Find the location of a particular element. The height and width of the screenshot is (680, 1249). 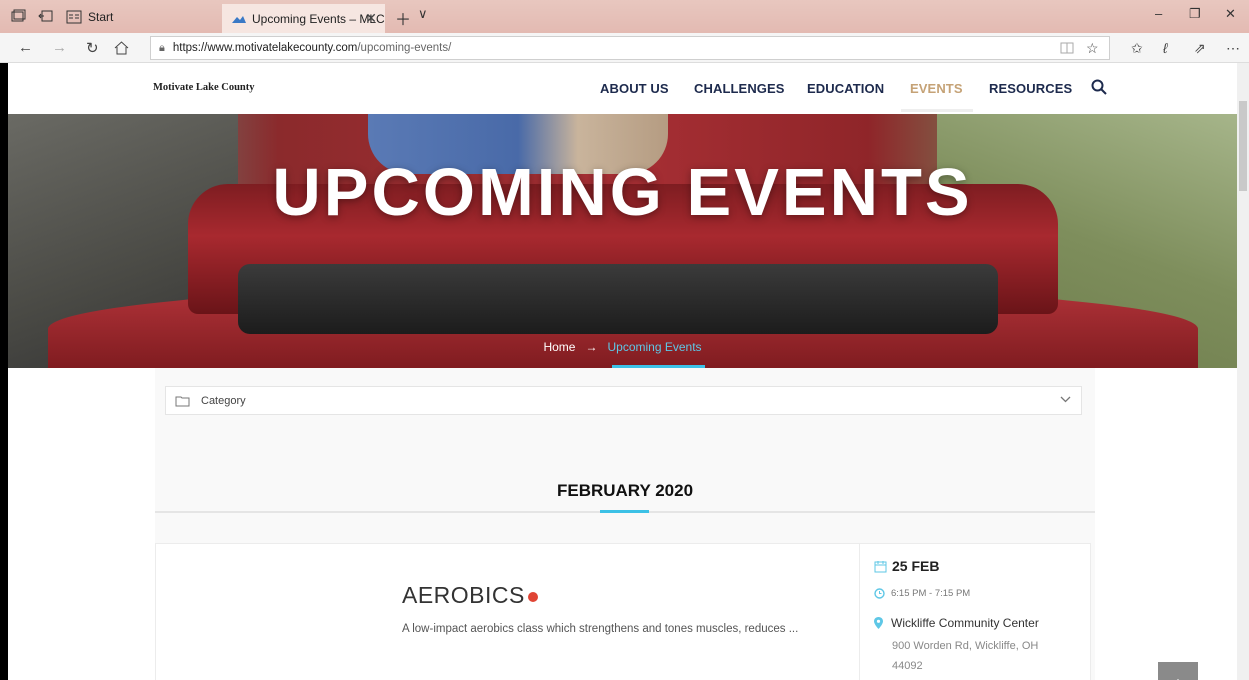

nav-challenges: CHALLENGES is located at coordinates (739, 88).